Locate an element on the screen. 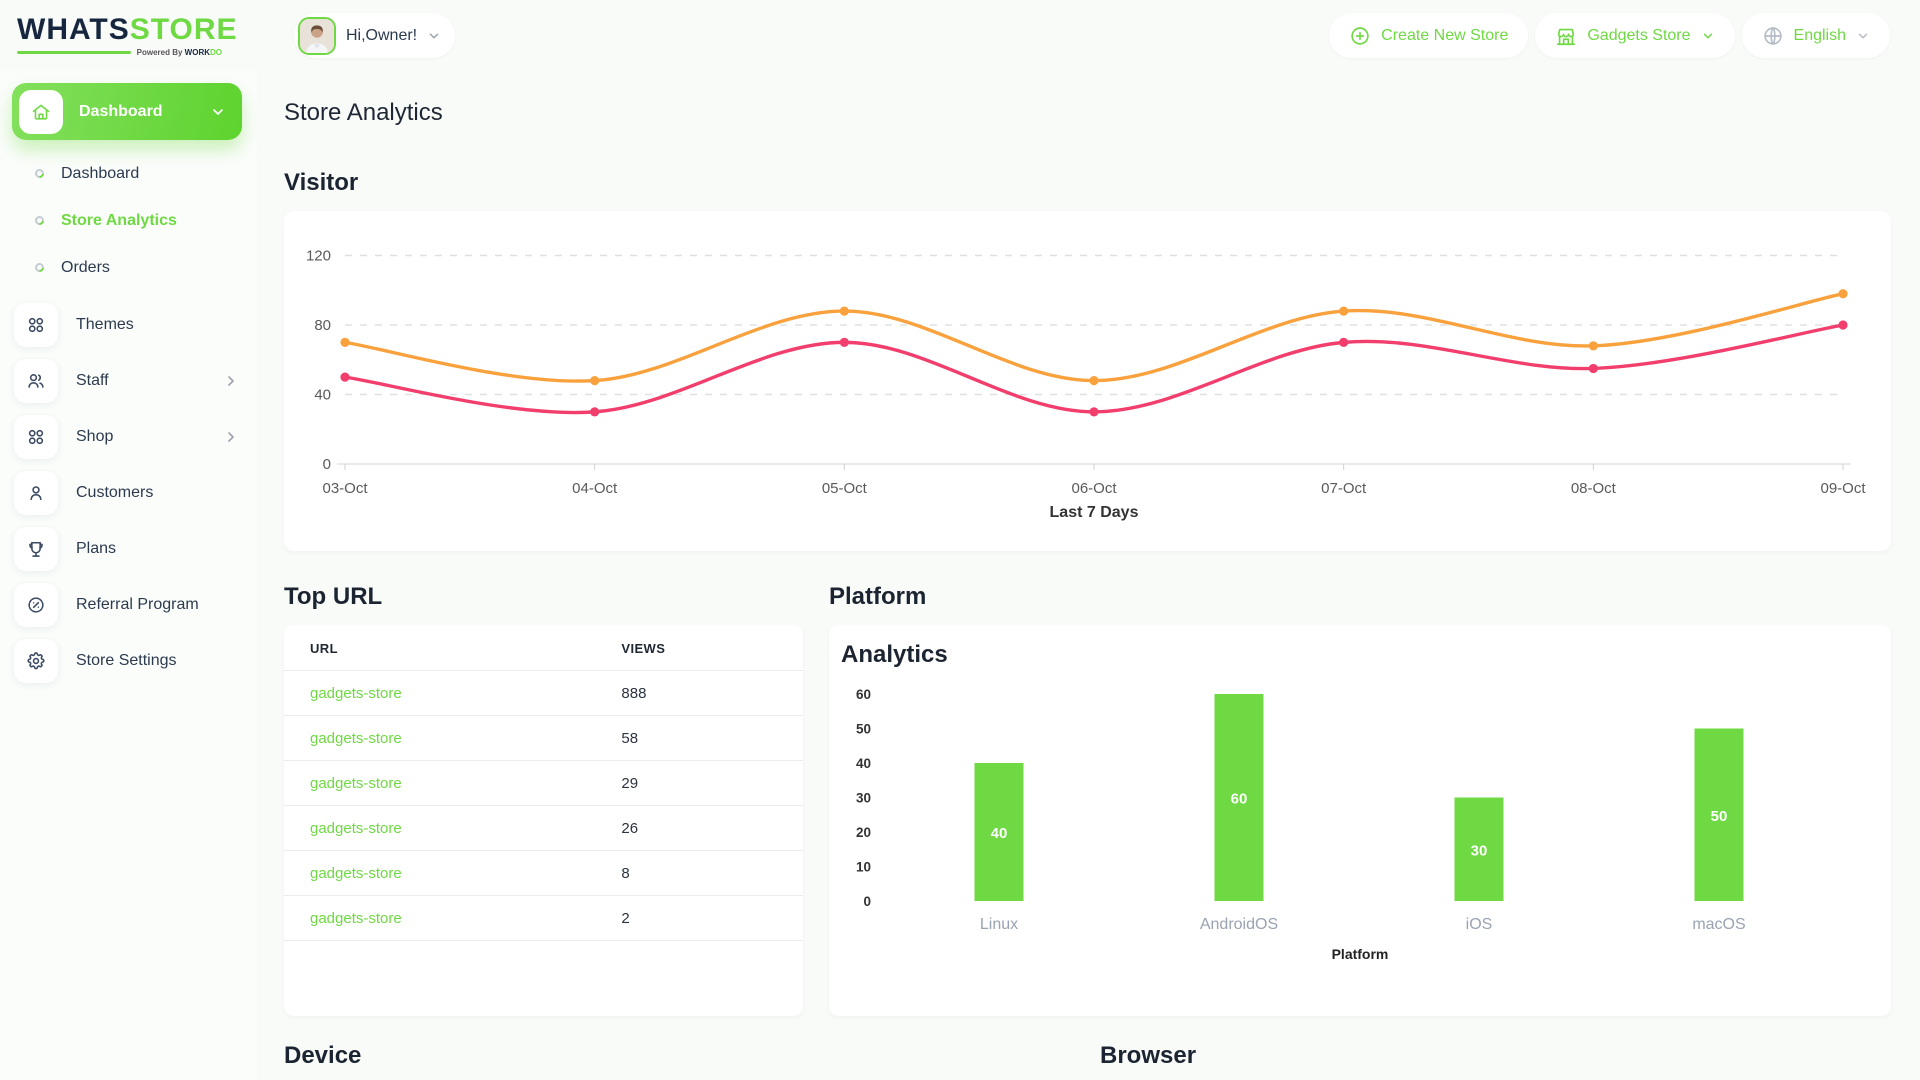 The height and width of the screenshot is (1080, 1920). sidebar-subitem-label: Store Analytics is located at coordinates (119, 220).